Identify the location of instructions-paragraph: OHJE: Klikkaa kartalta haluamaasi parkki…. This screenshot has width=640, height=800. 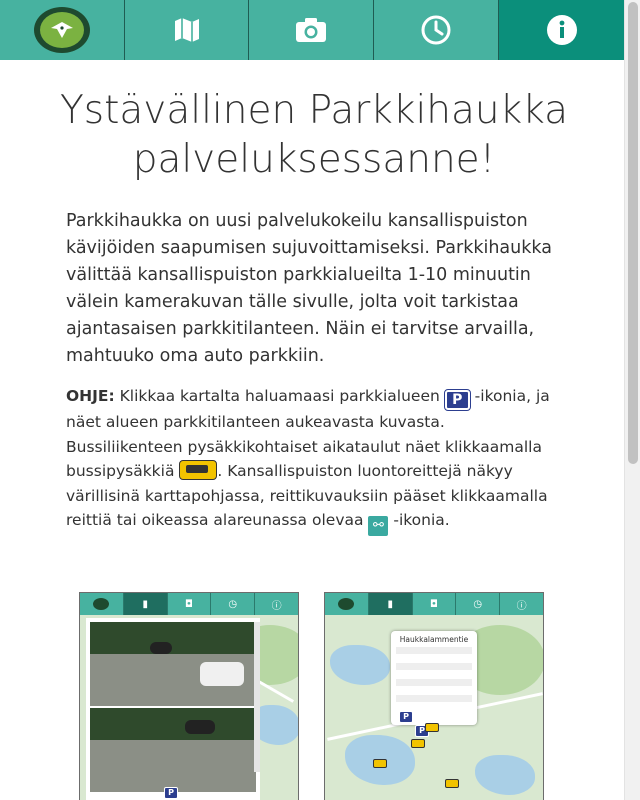
(314, 460).